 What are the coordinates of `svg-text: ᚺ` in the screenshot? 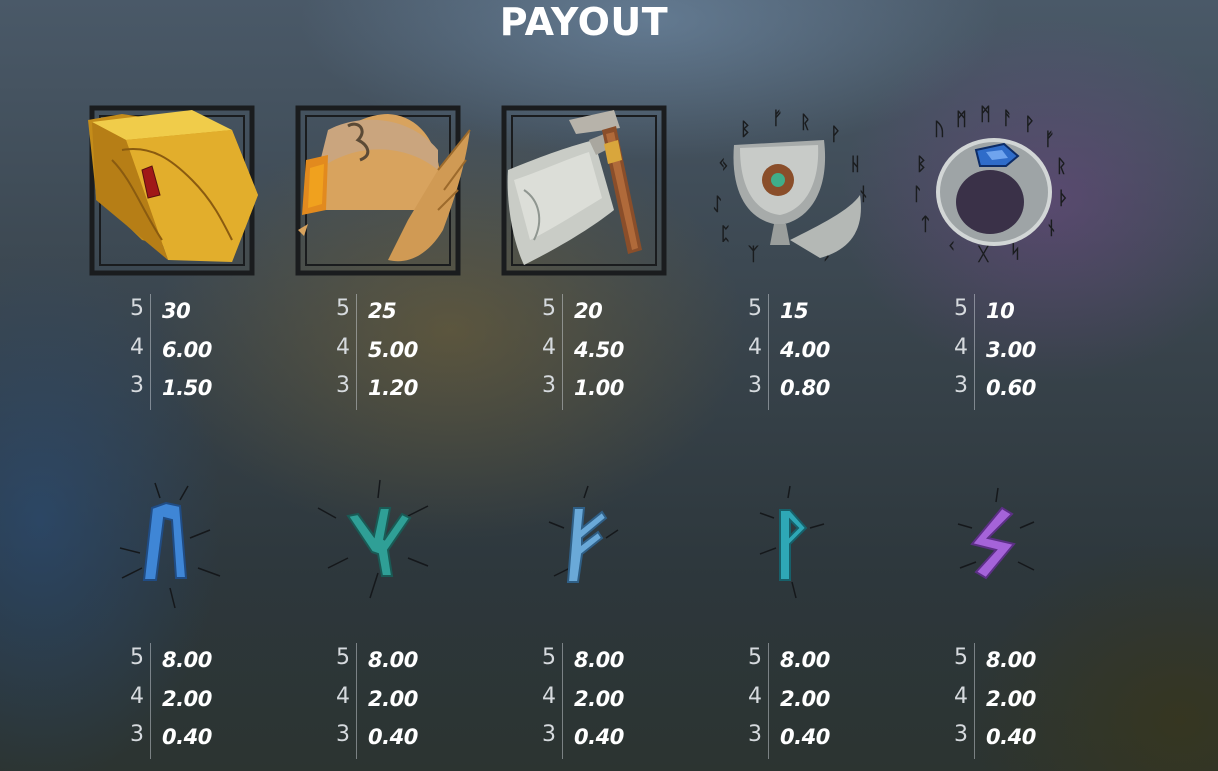 It's located at (855, 164).